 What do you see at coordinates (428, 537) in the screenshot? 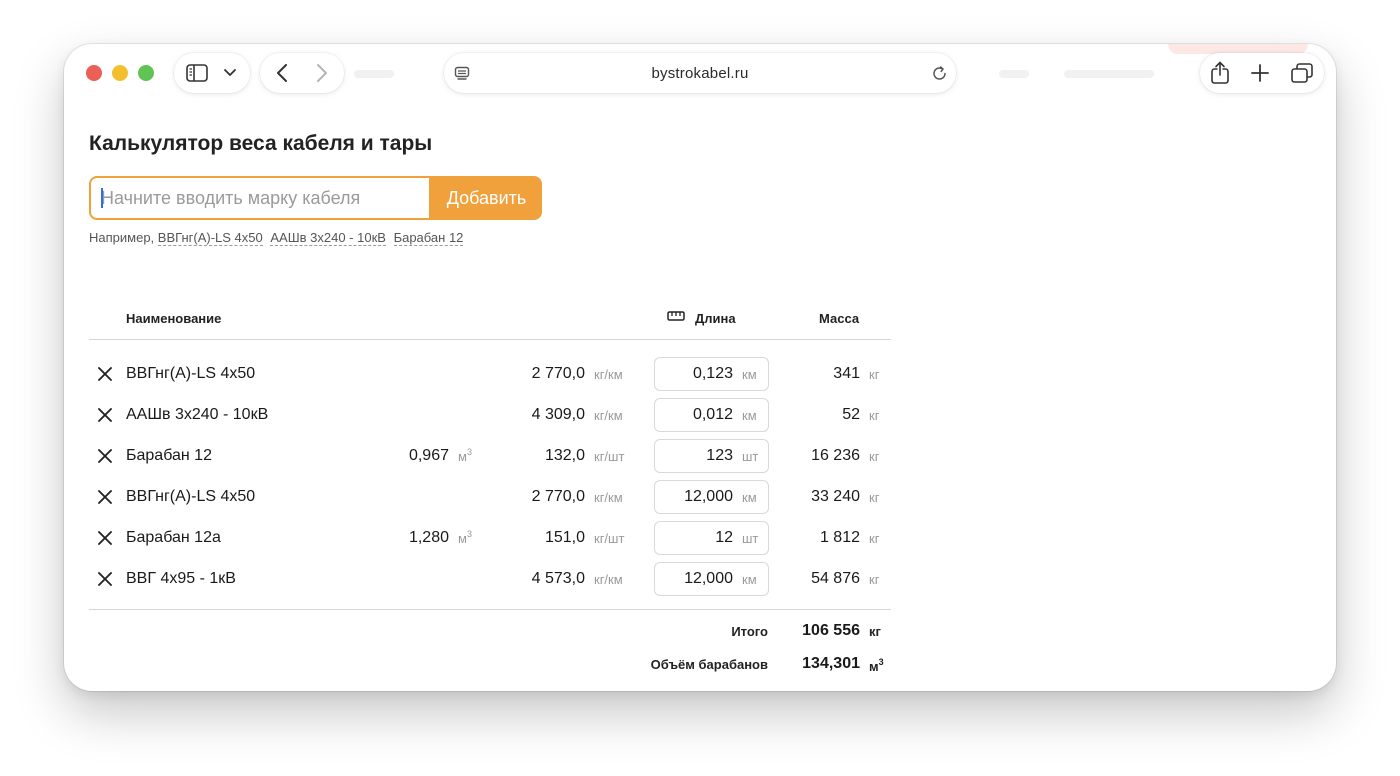
I see `row-volume: 1,280` at bounding box center [428, 537].